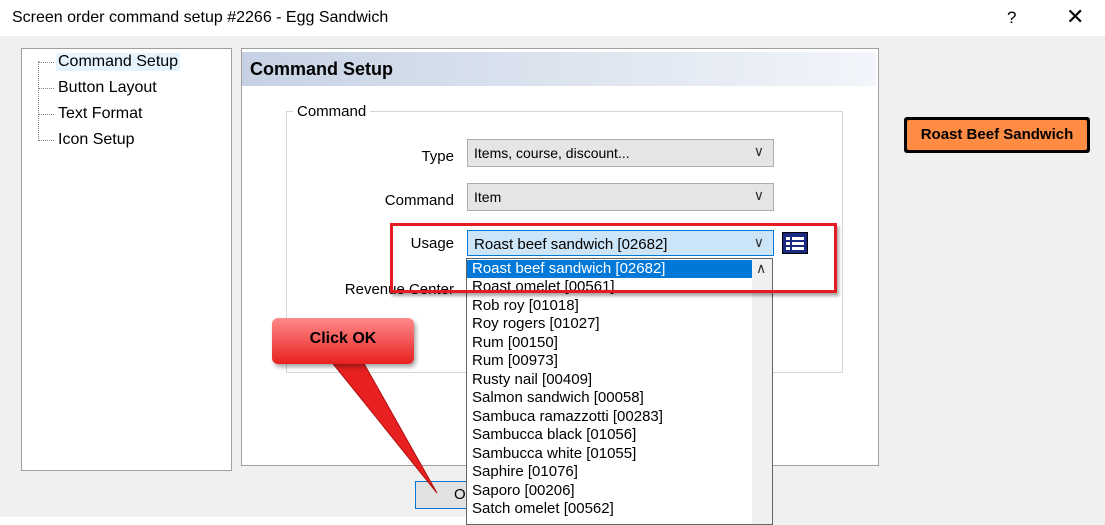 Image resolution: width=1105 pixels, height=525 pixels. I want to click on click-ok-callout: Click OK, so click(343, 341).